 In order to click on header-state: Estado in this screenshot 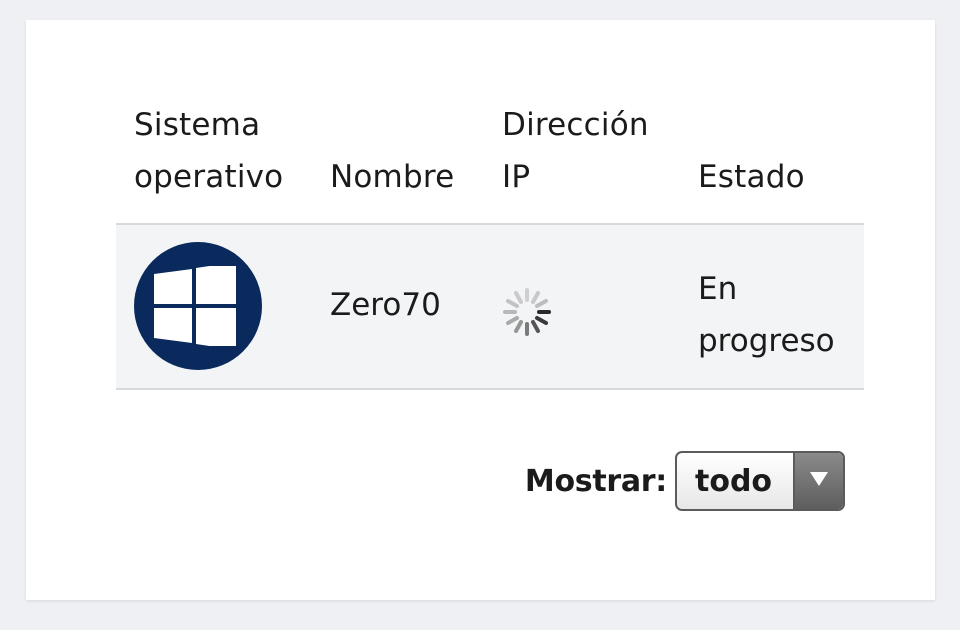, I will do `click(751, 177)`.